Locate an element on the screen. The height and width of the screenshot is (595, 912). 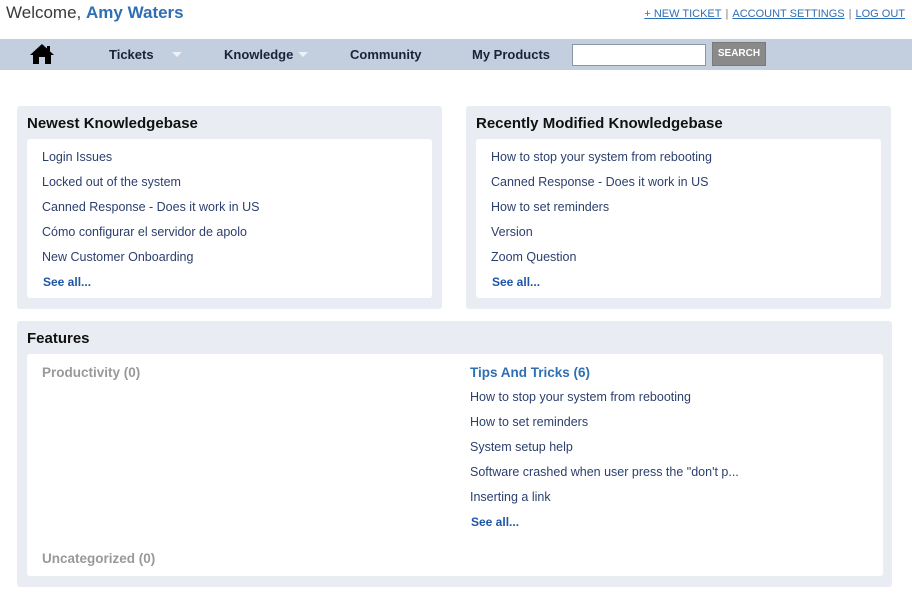
list-item: Locked out of the system is located at coordinates (150, 187).